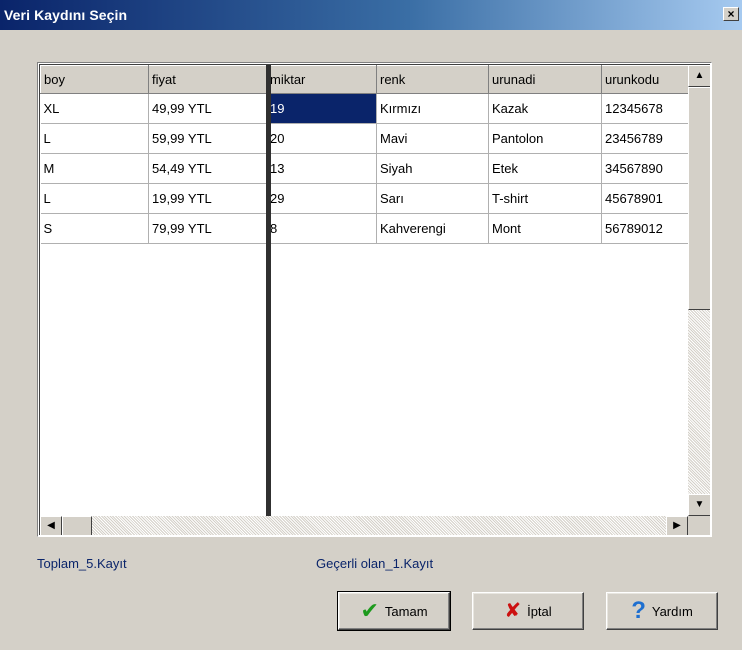  What do you see at coordinates (645, 79) in the screenshot?
I see `column-header-urunkodu: urunkodu` at bounding box center [645, 79].